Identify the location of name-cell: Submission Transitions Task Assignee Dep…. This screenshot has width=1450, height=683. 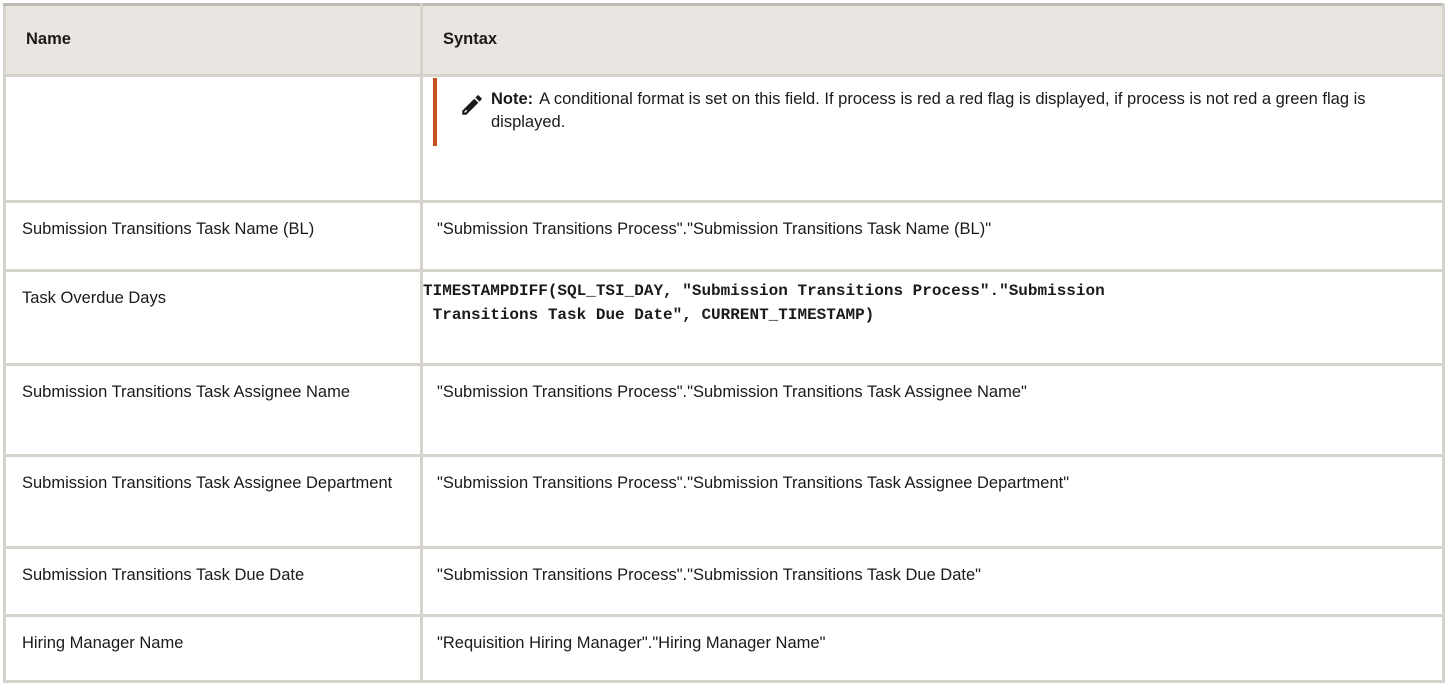
(213, 501).